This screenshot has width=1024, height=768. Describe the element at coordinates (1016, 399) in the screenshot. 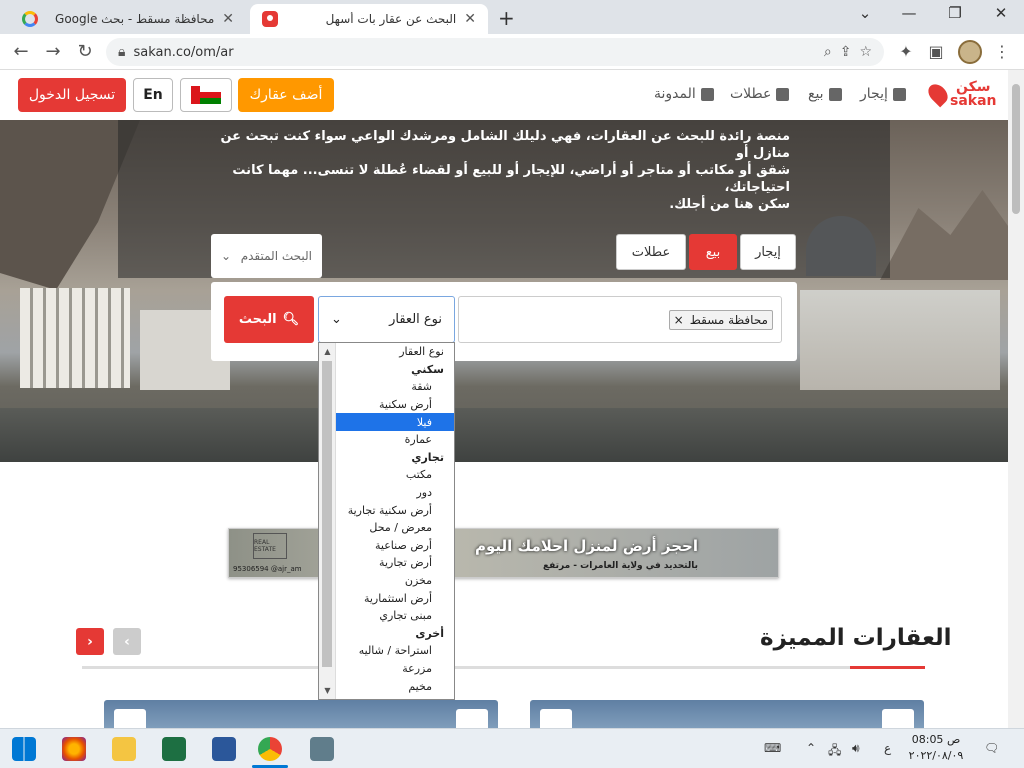

I see `page-scrollbar` at that location.